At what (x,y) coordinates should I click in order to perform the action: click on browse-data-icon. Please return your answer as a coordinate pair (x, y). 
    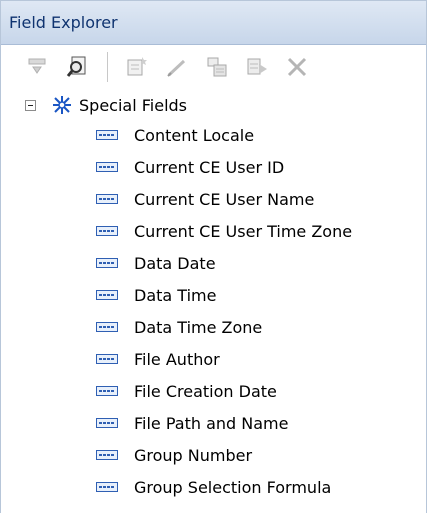
    Looking at the image, I should click on (76, 66).